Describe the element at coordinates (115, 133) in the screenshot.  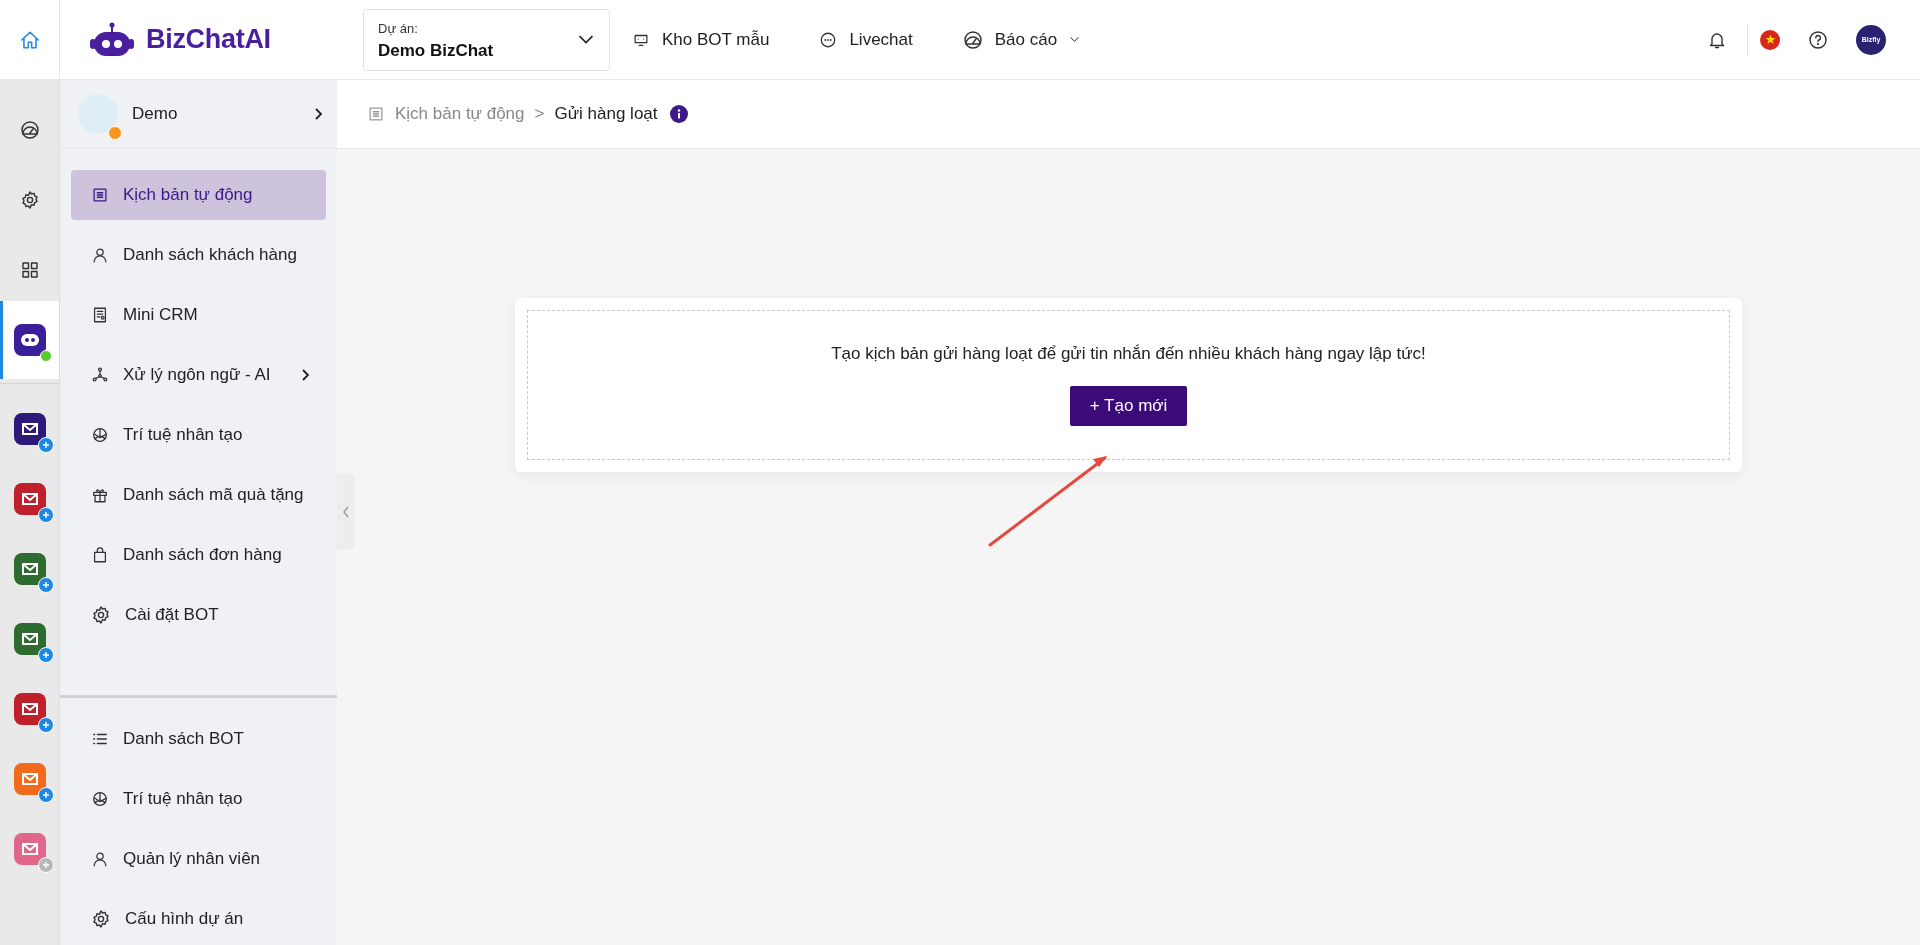
I see `status-dot` at that location.